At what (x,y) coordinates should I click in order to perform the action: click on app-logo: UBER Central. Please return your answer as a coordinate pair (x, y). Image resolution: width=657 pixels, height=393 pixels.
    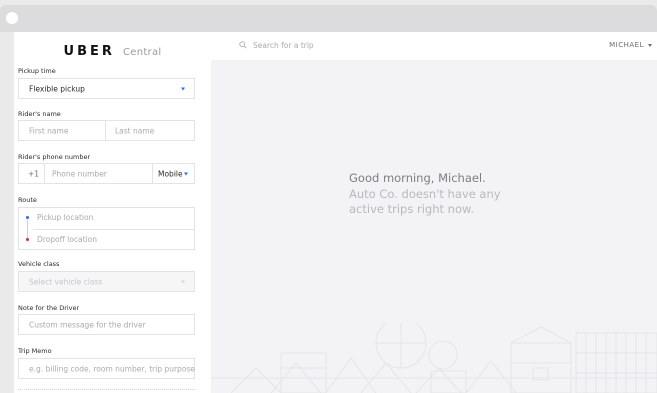
    Looking at the image, I should click on (112, 50).